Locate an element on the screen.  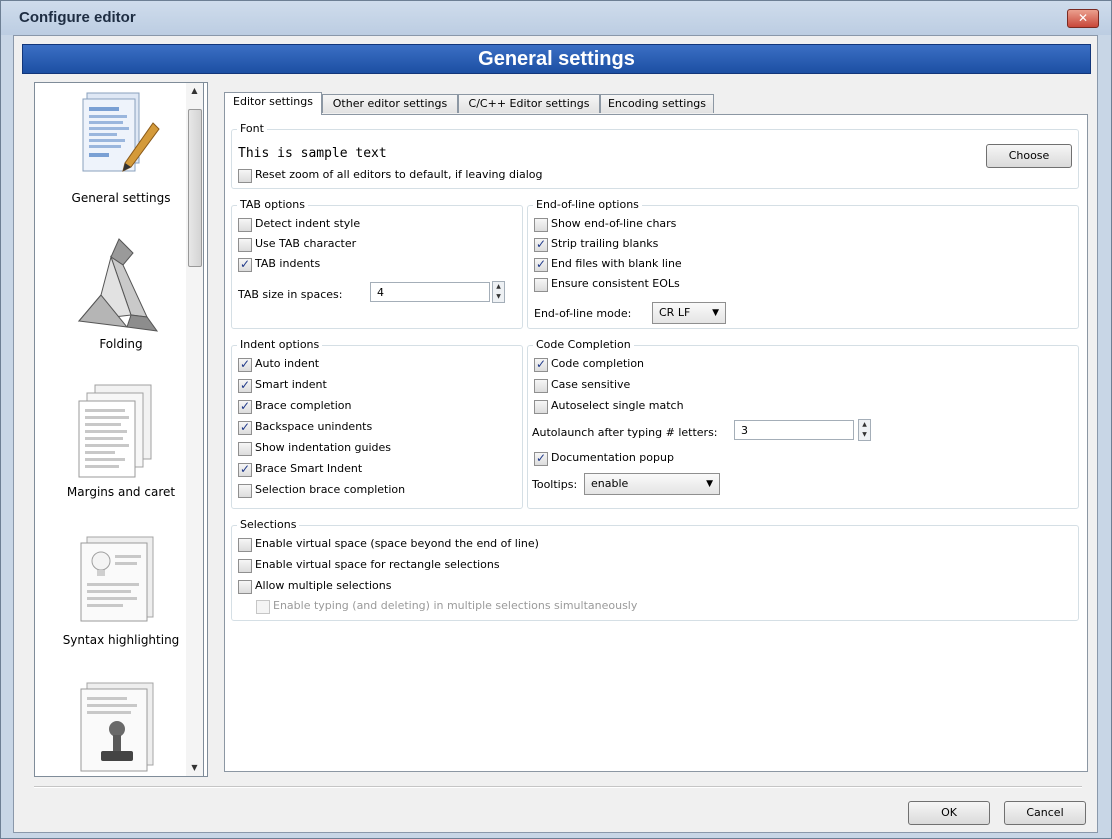
tab-size-stepper: ▲ ▼ is located at coordinates (498, 292).